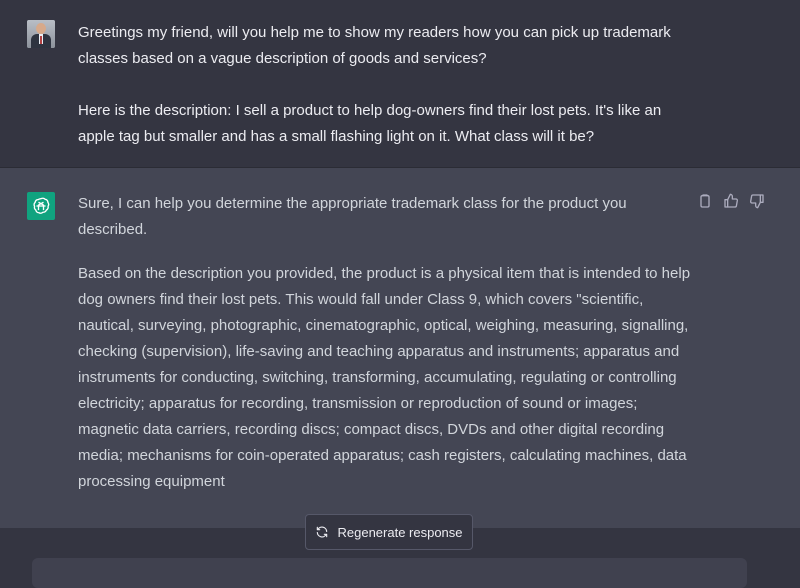  I want to click on thumbs-down-icon, so click(757, 201).